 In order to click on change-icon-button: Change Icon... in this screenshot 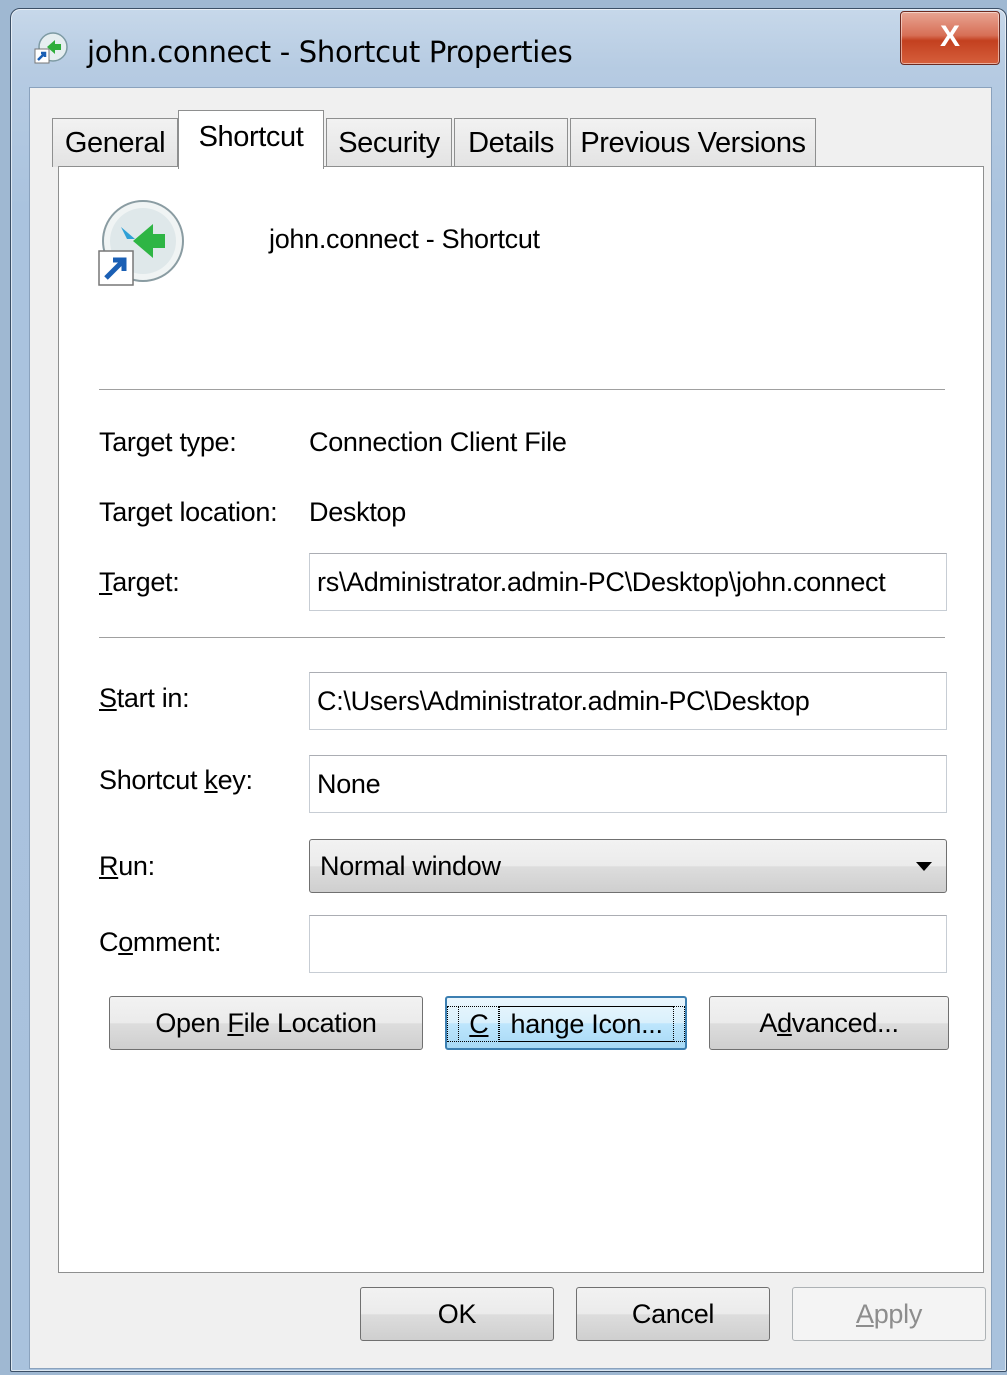, I will do `click(566, 1023)`.